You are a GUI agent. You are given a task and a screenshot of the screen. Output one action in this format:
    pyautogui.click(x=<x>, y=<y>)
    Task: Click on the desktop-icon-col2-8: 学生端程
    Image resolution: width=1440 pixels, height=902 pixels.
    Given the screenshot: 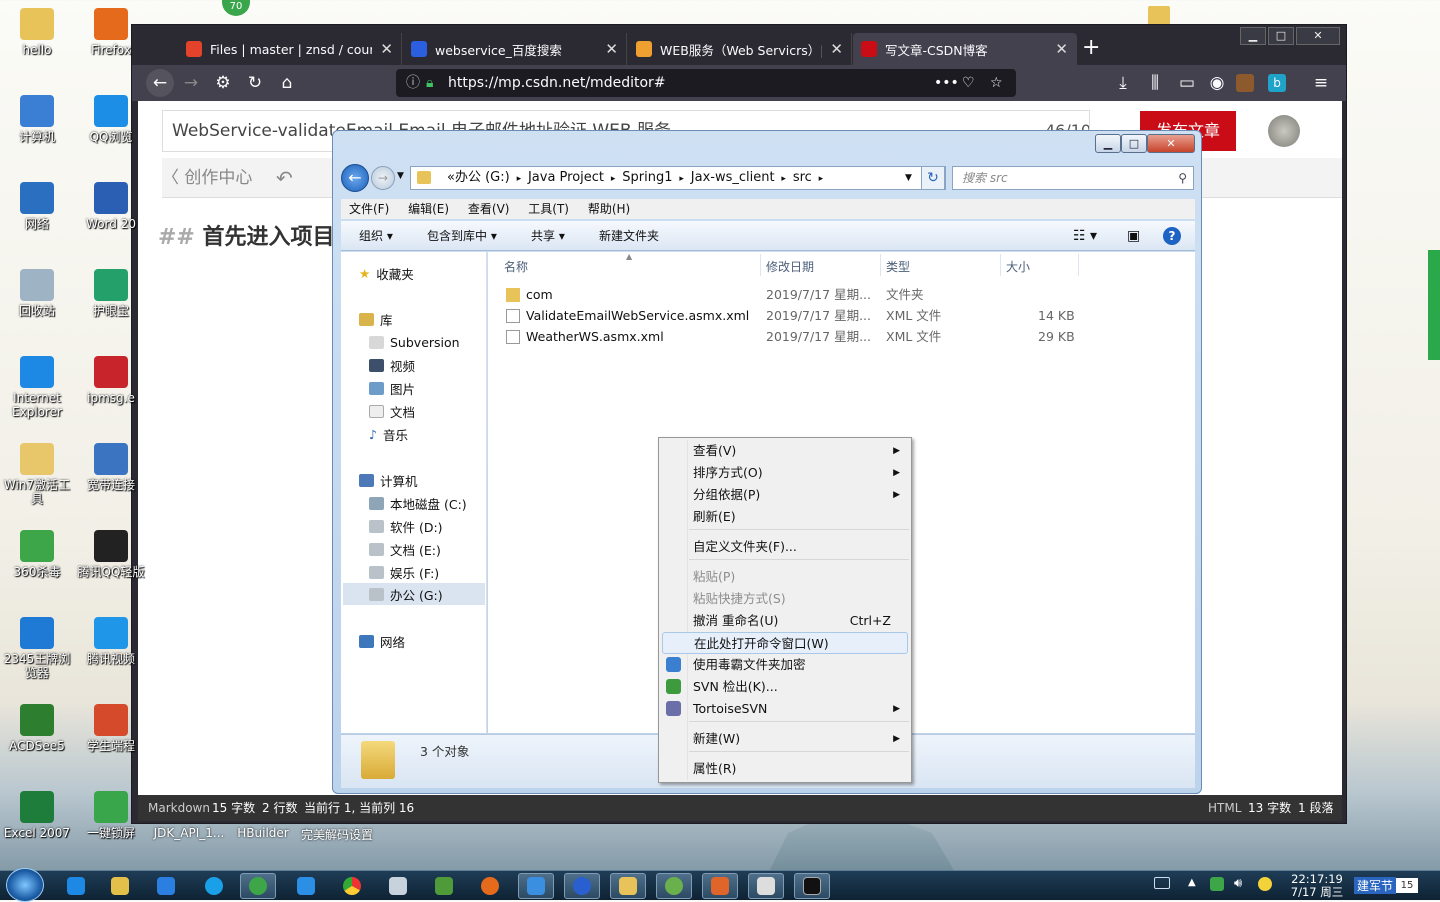 What is the action you would take?
    pyautogui.click(x=111, y=728)
    